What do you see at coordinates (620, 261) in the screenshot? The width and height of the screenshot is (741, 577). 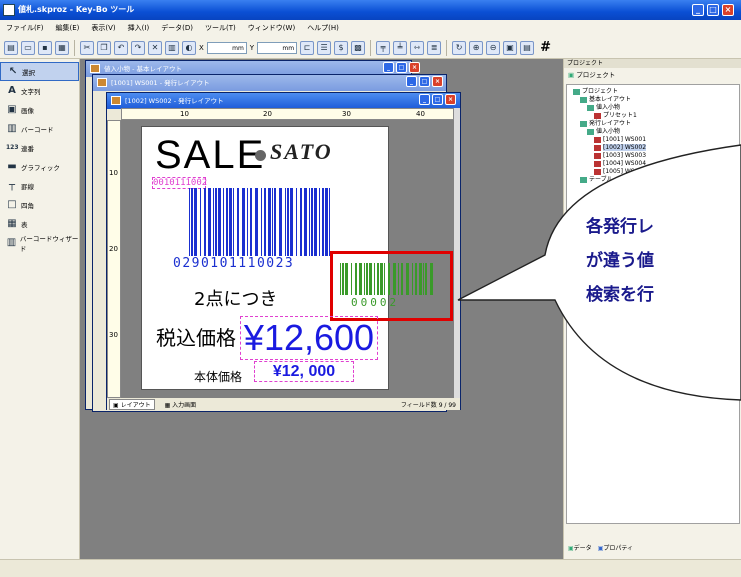 I see `callout-line: が違う値` at bounding box center [620, 261].